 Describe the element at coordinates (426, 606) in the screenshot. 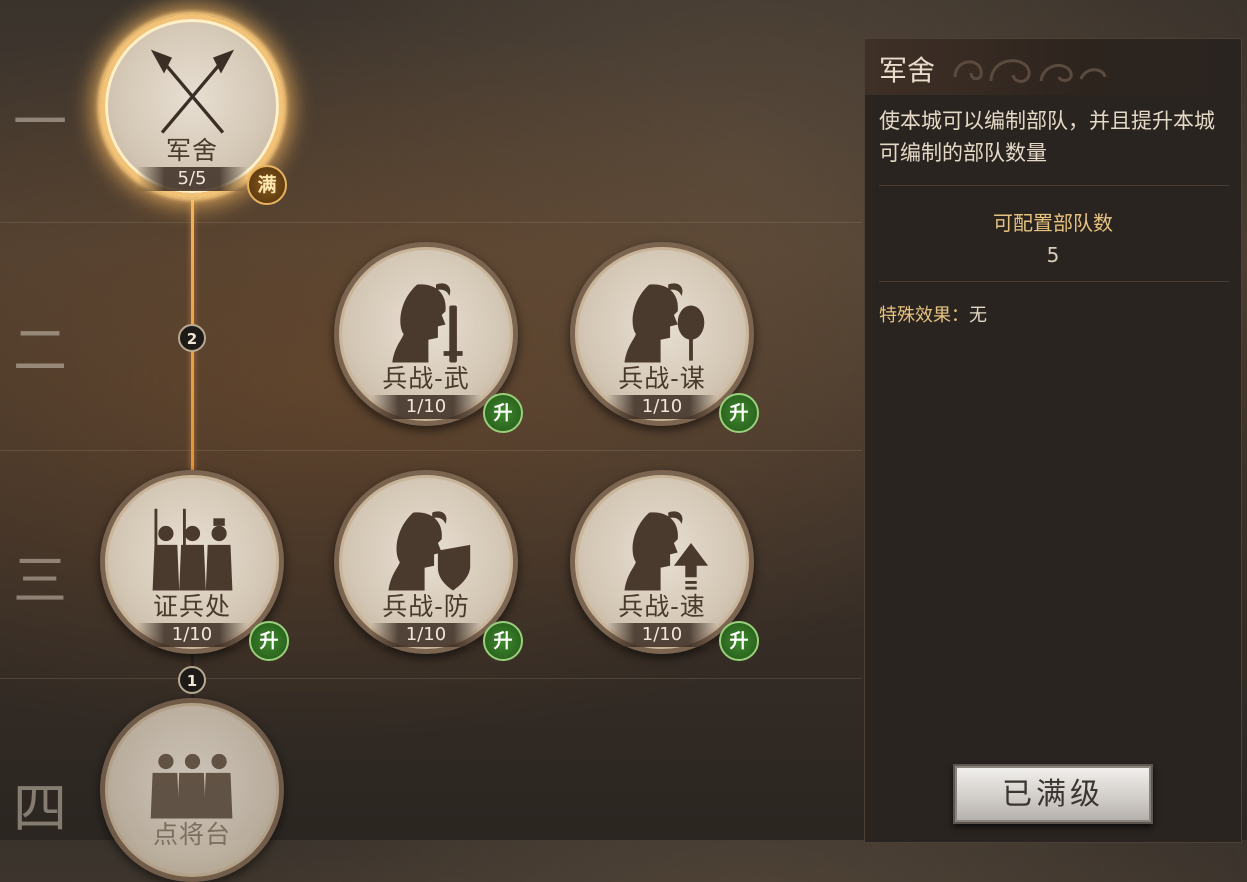

I see `node-name: 兵战-防` at that location.